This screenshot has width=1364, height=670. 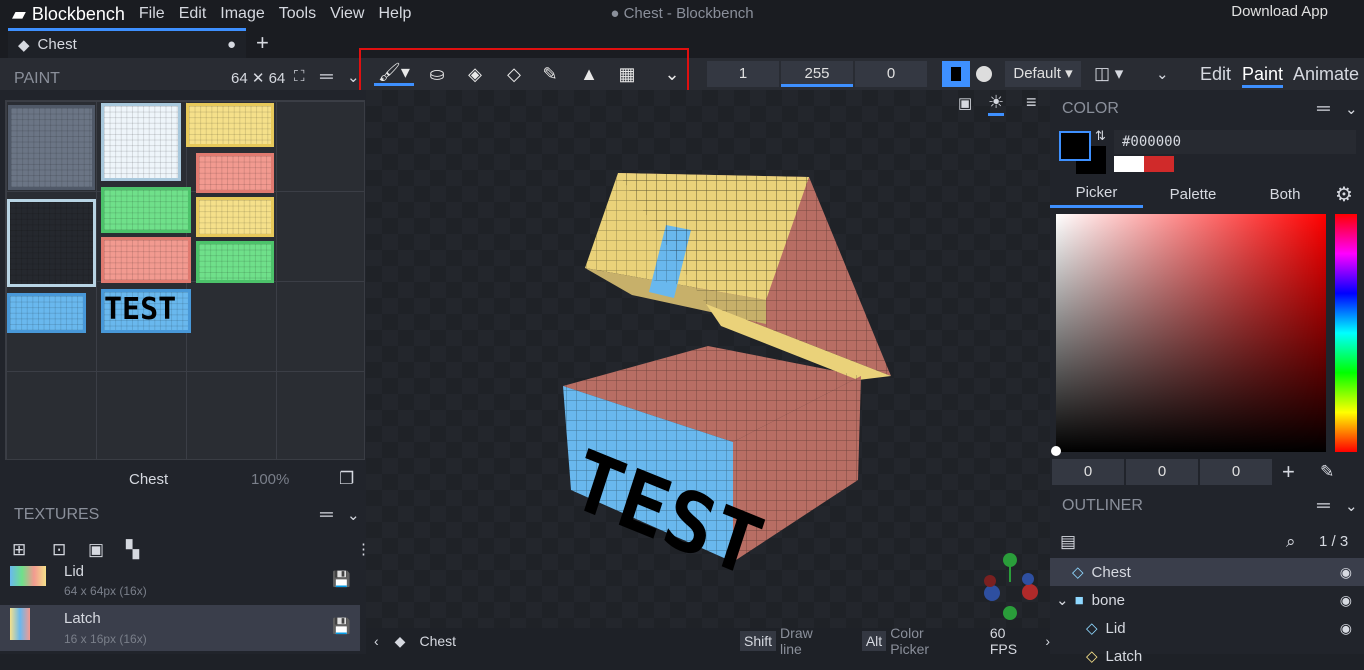 What do you see at coordinates (956, 74) in the screenshot?
I see `square-brush-button` at bounding box center [956, 74].